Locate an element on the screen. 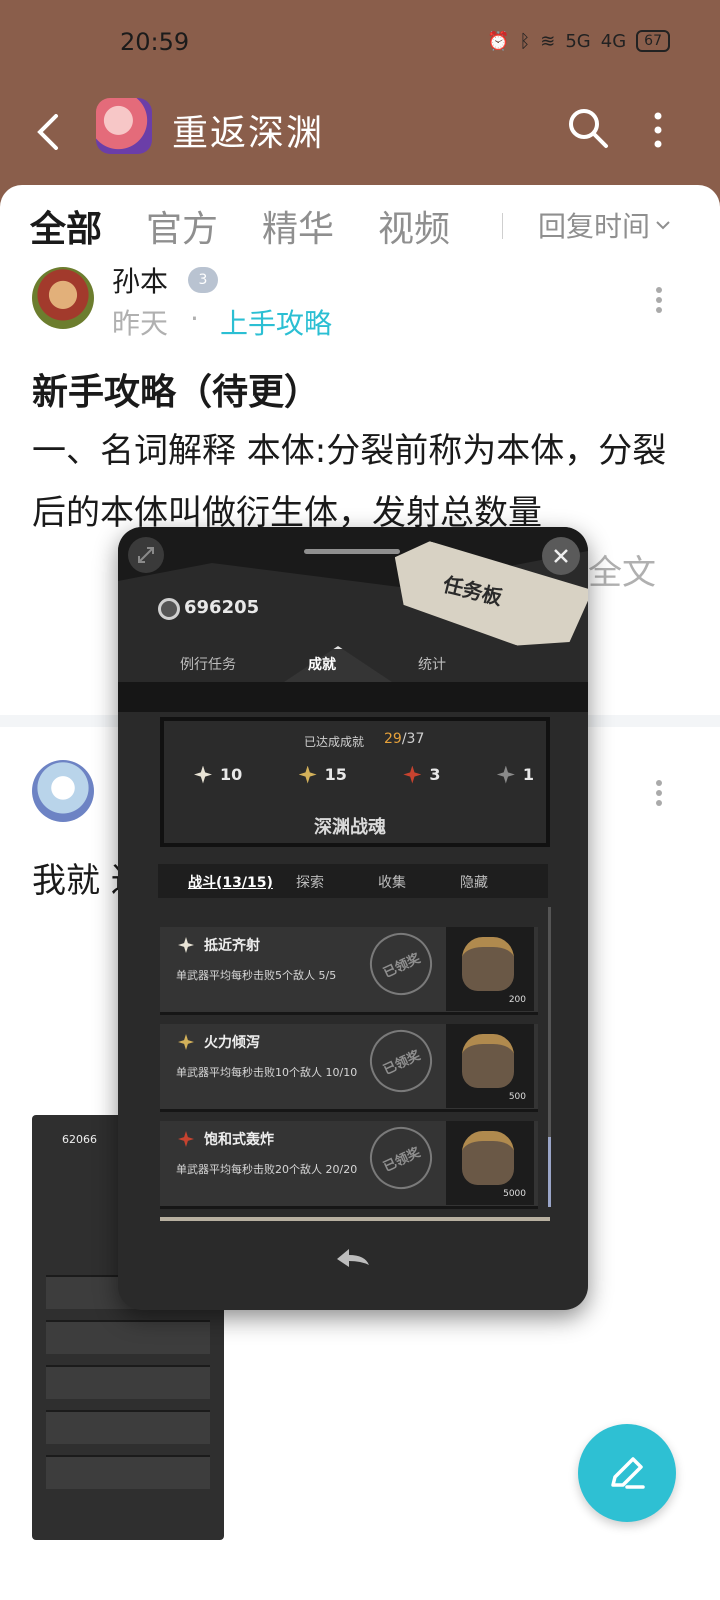 This screenshot has width=720, height=1600. achievement-desc: 单武器平均每秒击败5个敌人 5/5 is located at coordinates (256, 975).